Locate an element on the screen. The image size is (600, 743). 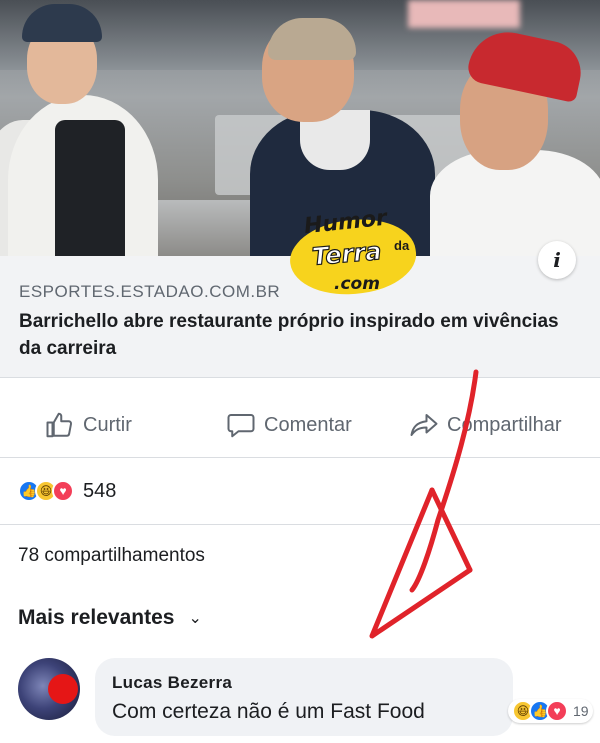
sort-label: Mais relevantes is located at coordinates (96, 617).